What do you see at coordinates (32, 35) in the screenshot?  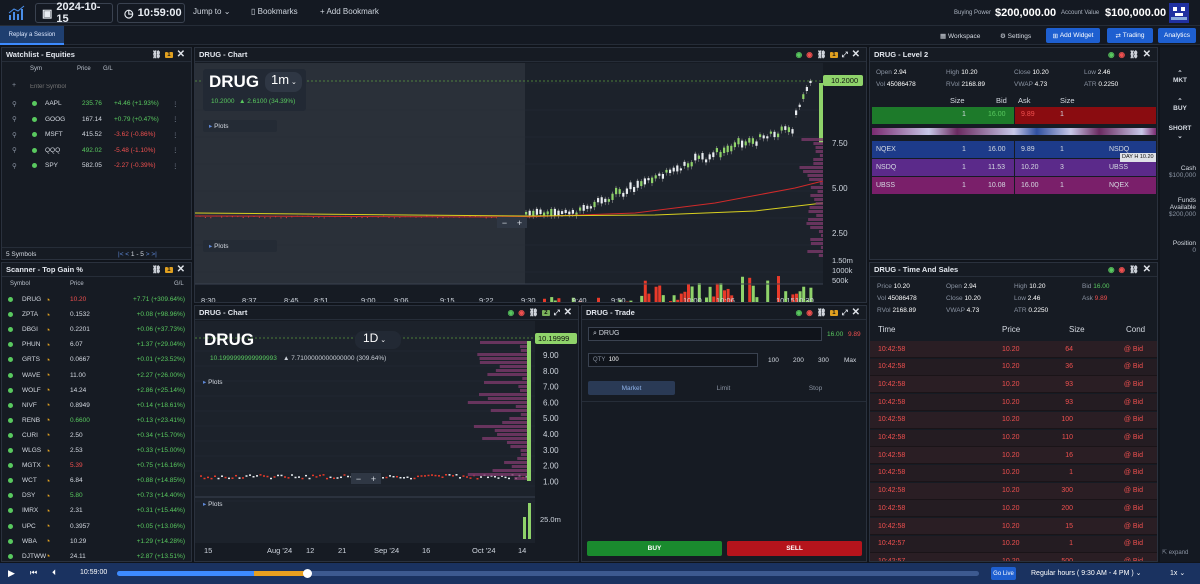 I see `replay-session-tab: Replay a Session` at bounding box center [32, 35].